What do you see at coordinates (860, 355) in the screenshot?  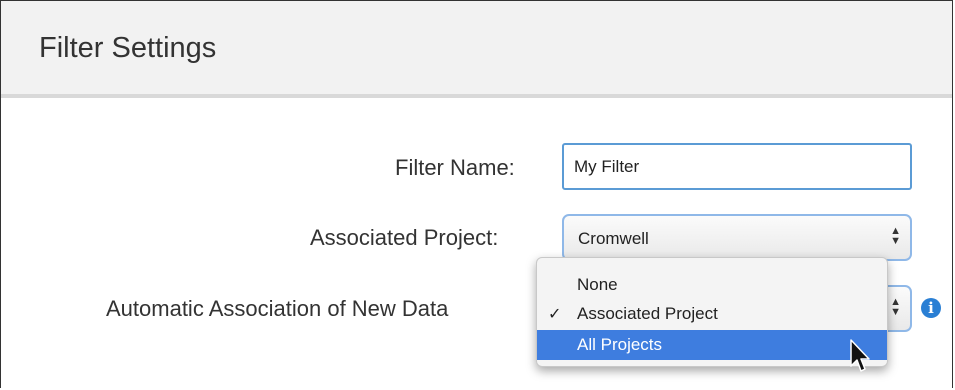 I see `mouse-pointer-icon` at bounding box center [860, 355].